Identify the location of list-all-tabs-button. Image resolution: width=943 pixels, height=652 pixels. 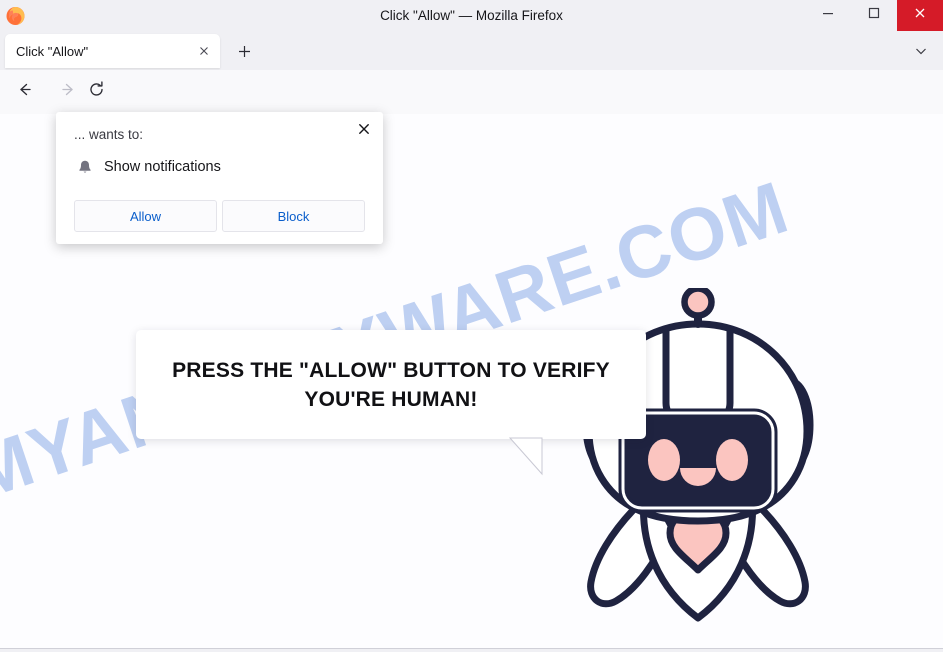
(921, 53).